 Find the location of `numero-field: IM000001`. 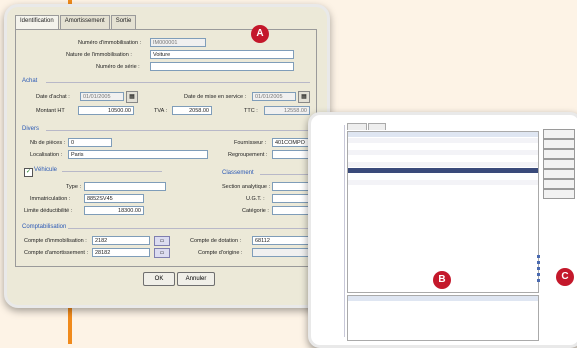

numero-field: IM000001 is located at coordinates (178, 42).